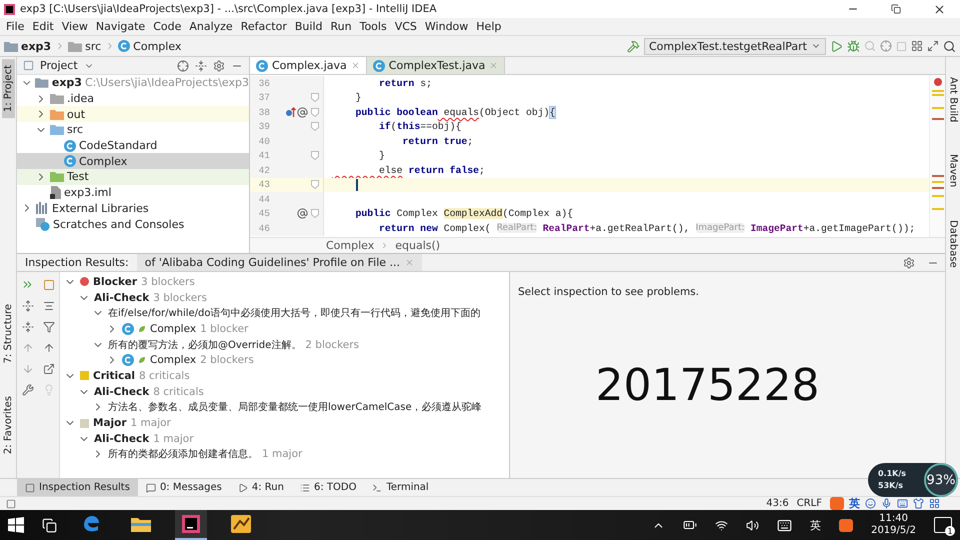  I want to click on editor-tab: Complex.java, so click(308, 65).